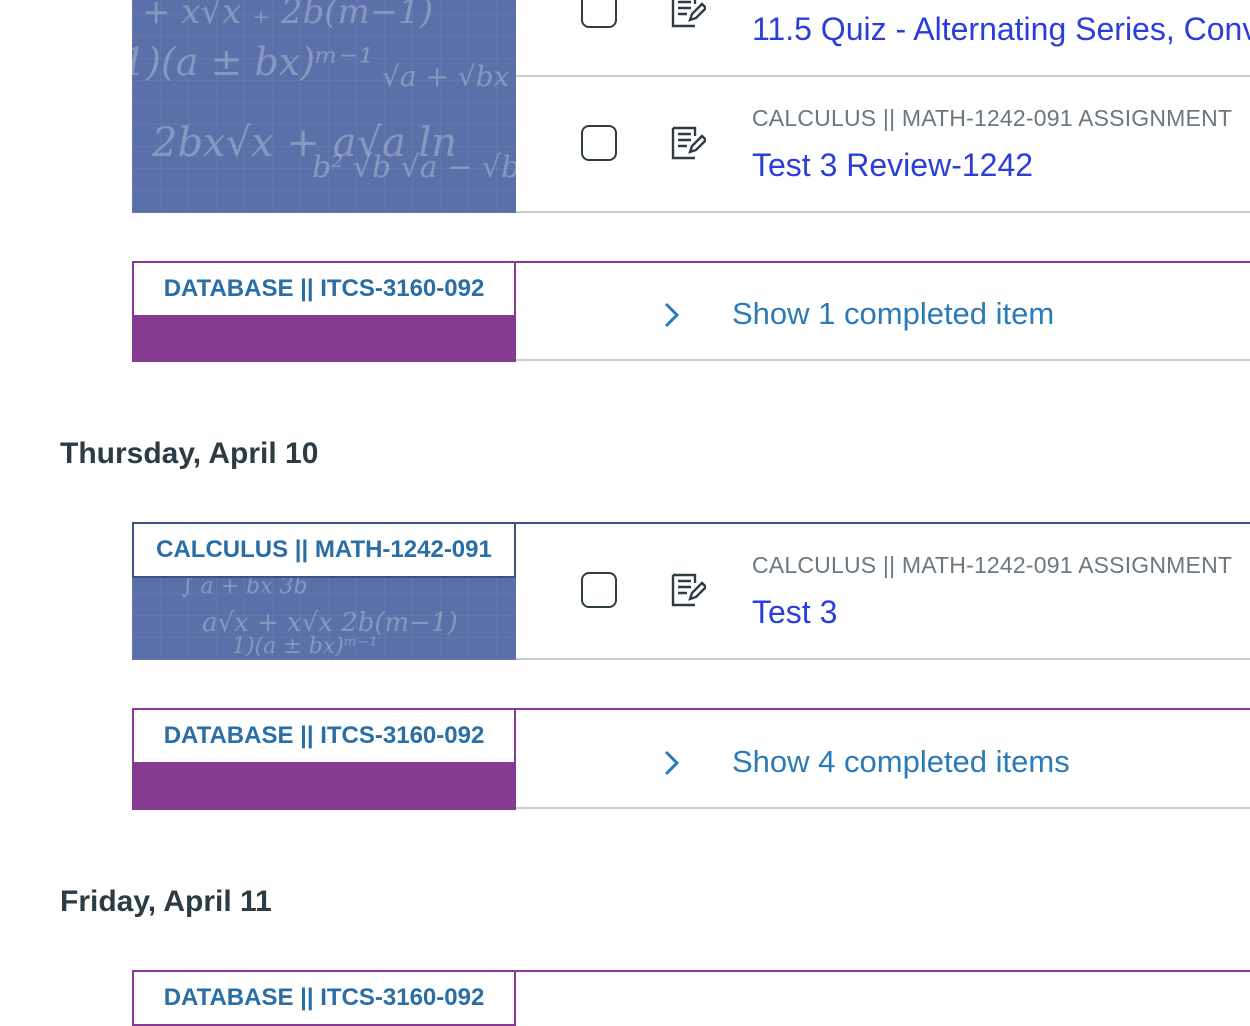  I want to click on assignment-link: 11.5 Quiz - Alternating Series, Conv, so click(1001, 29).